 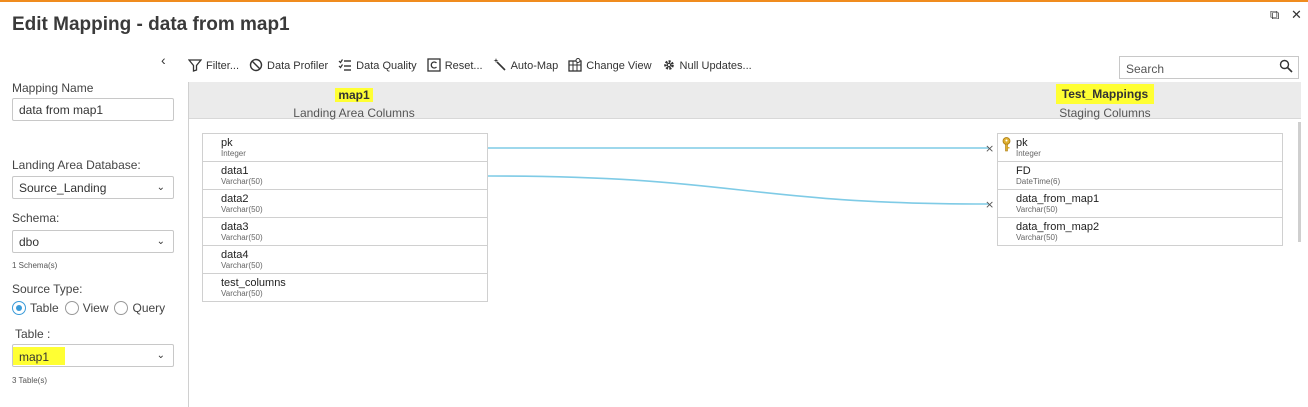 I want to click on mapping-links: ××, so click(x=740, y=176).